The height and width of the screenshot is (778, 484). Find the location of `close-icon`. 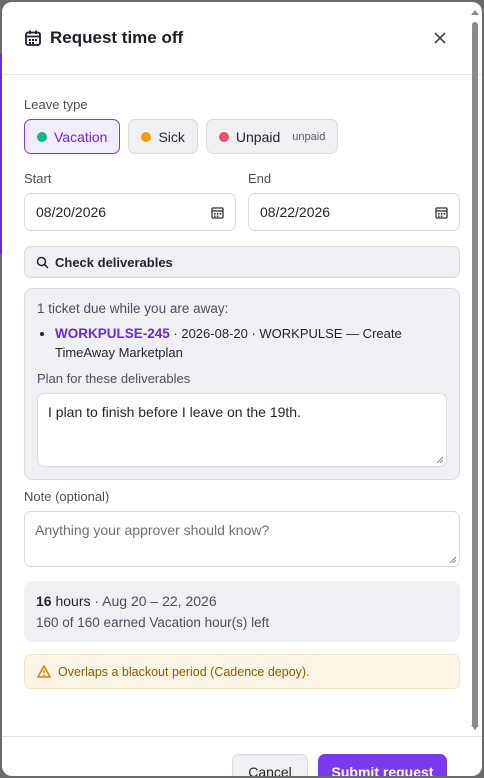

close-icon is located at coordinates (440, 38).